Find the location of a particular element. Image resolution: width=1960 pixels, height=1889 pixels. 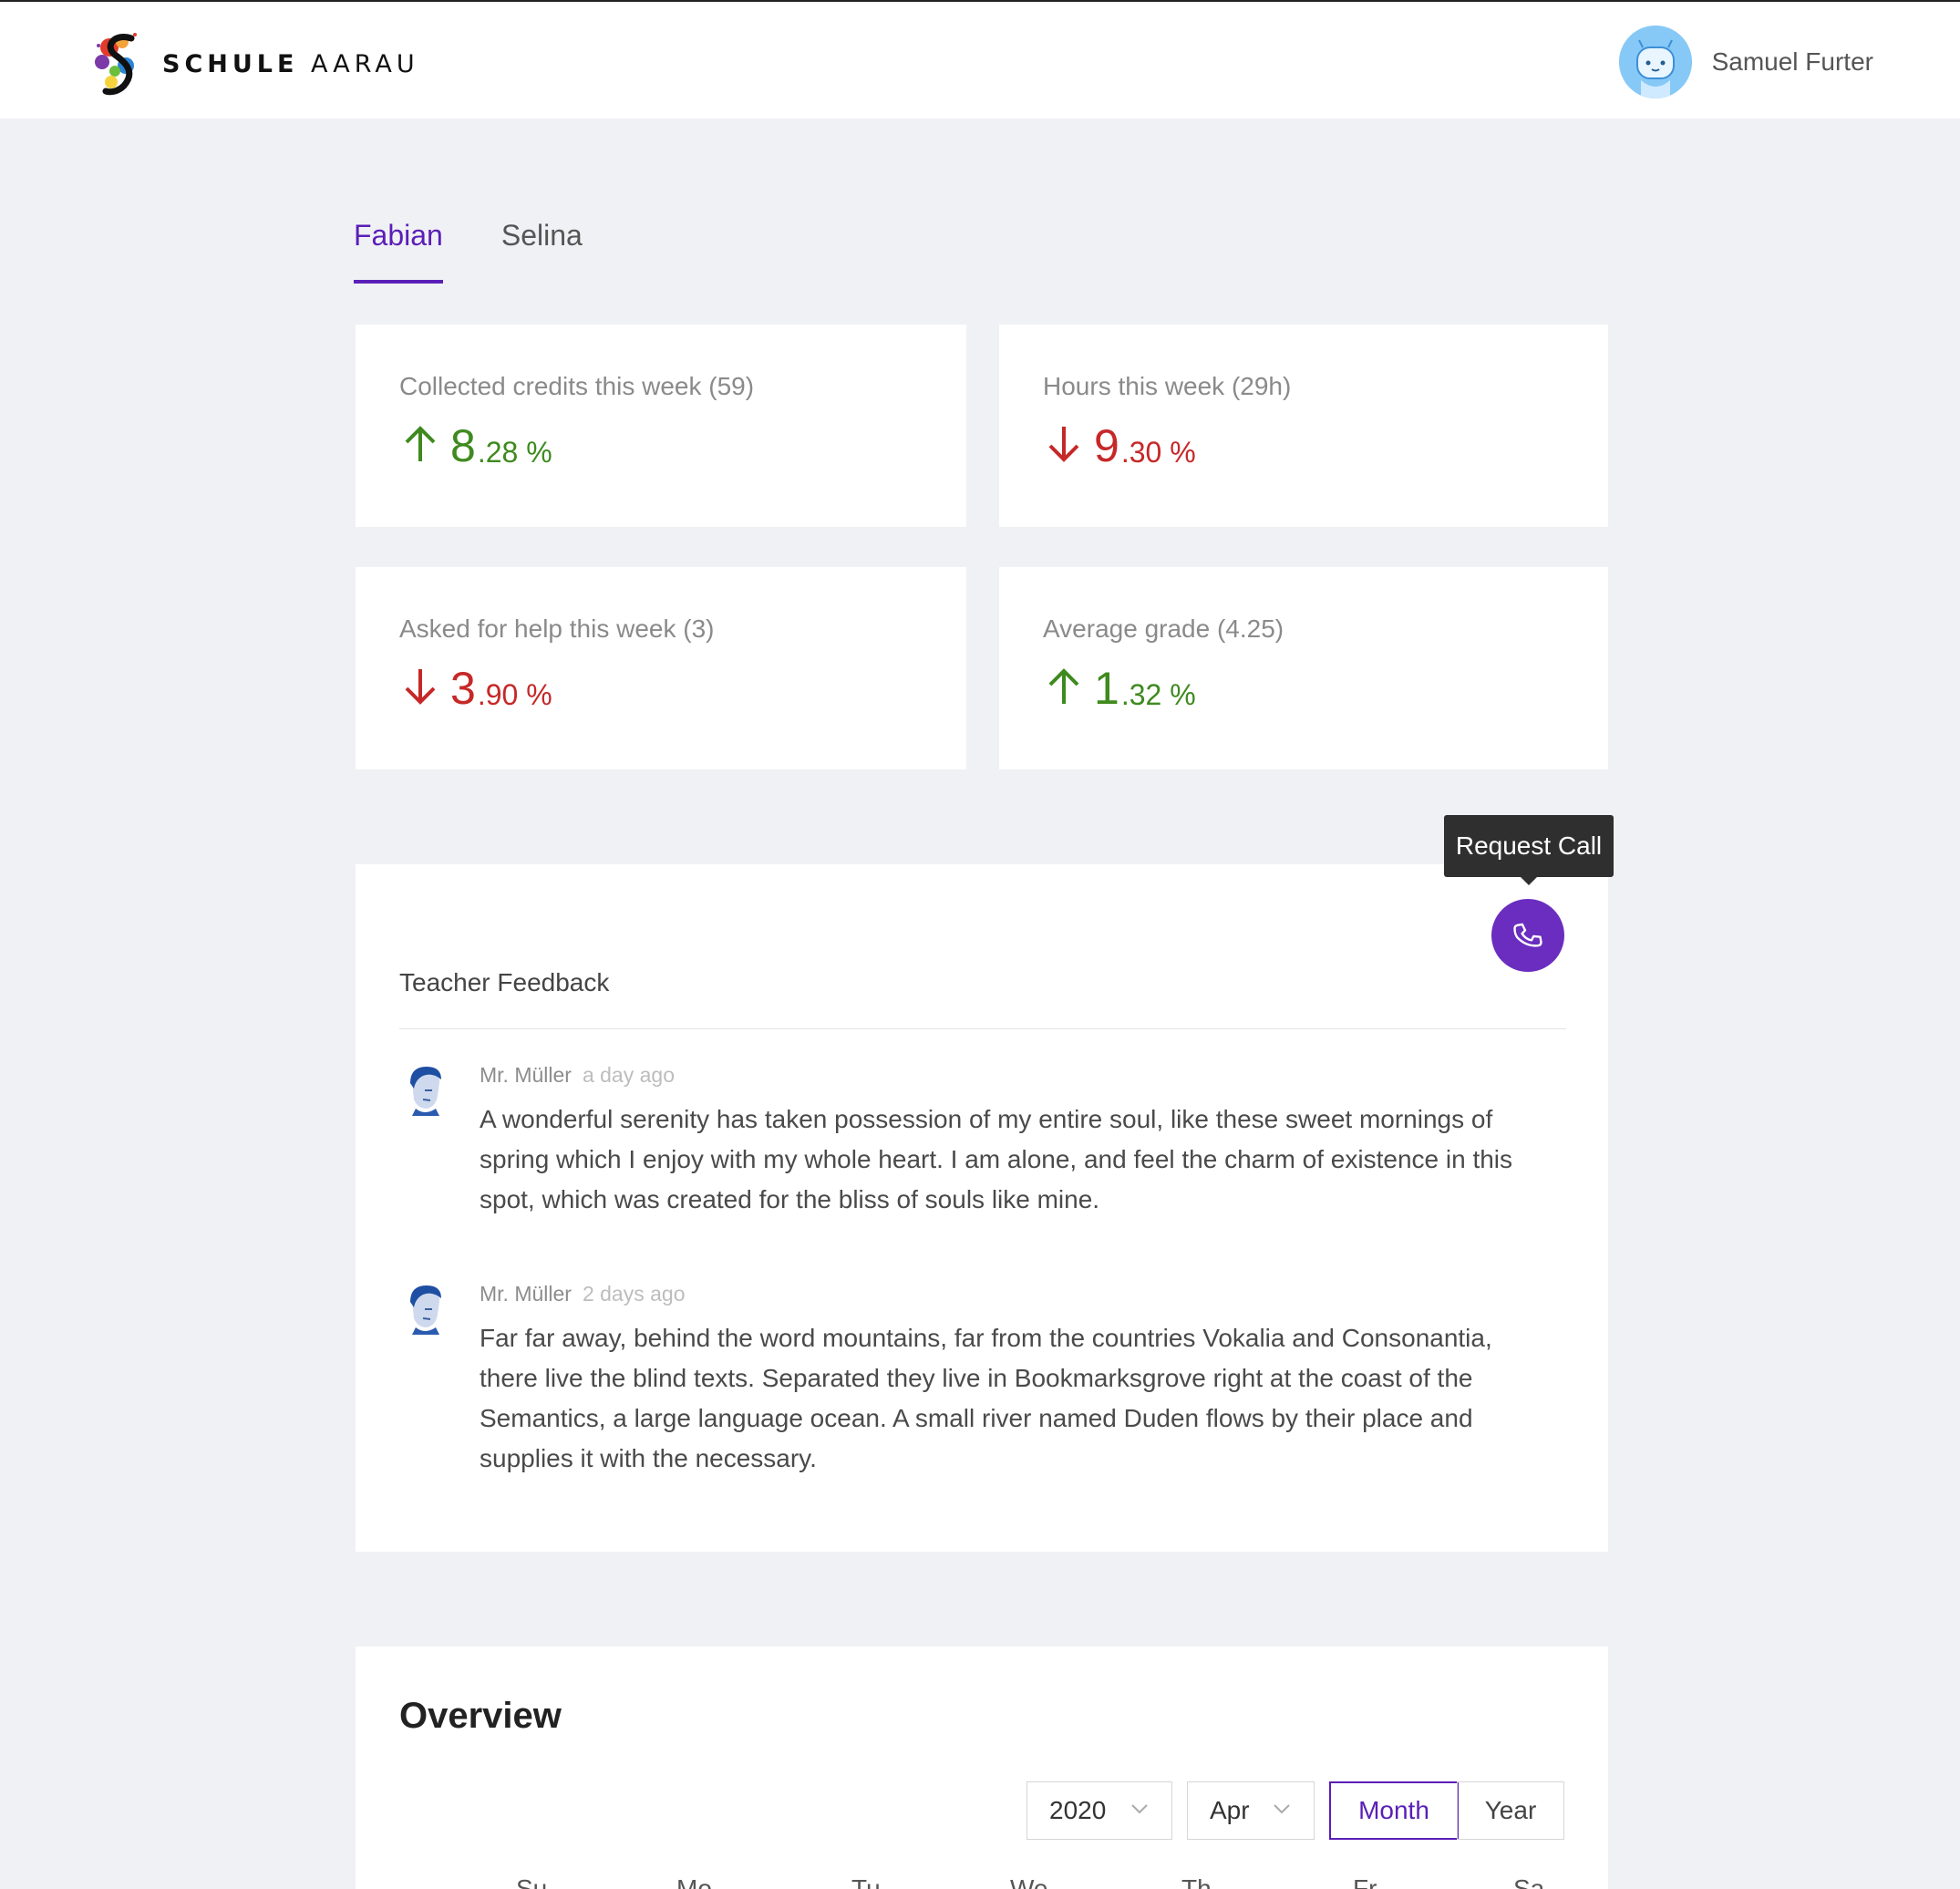

year-select: 2020 is located at coordinates (1099, 1811).